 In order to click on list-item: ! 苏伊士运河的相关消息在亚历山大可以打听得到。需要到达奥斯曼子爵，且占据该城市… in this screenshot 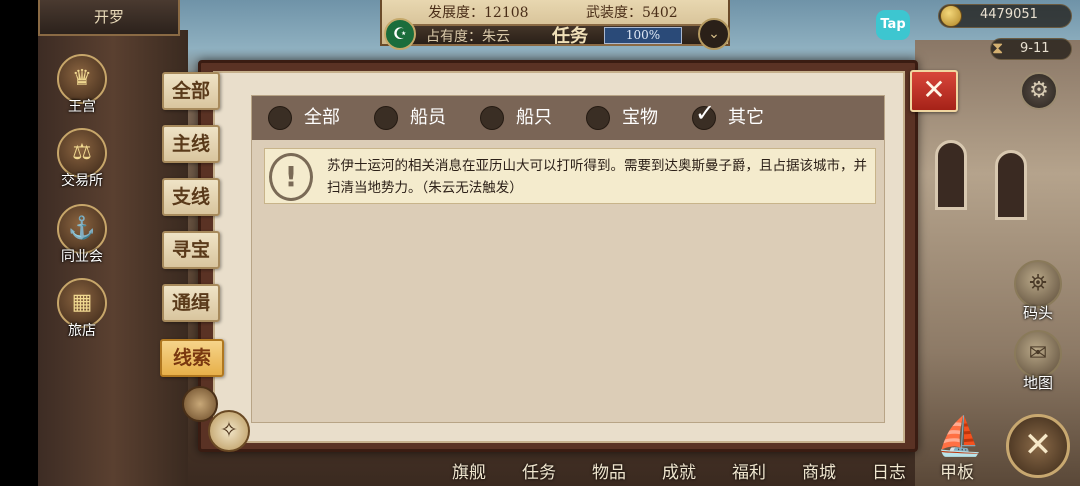, I will do `click(570, 176)`.